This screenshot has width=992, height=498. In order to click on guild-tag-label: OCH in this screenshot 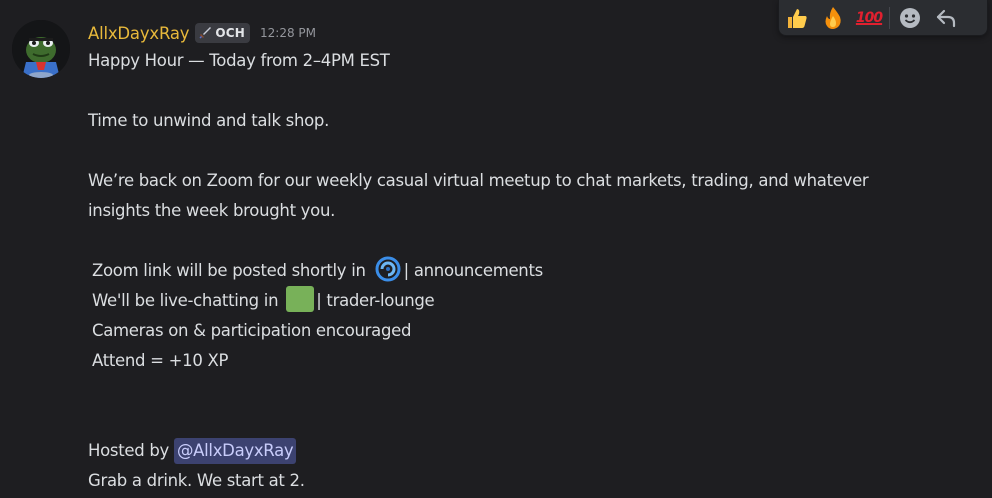, I will do `click(230, 33)`.